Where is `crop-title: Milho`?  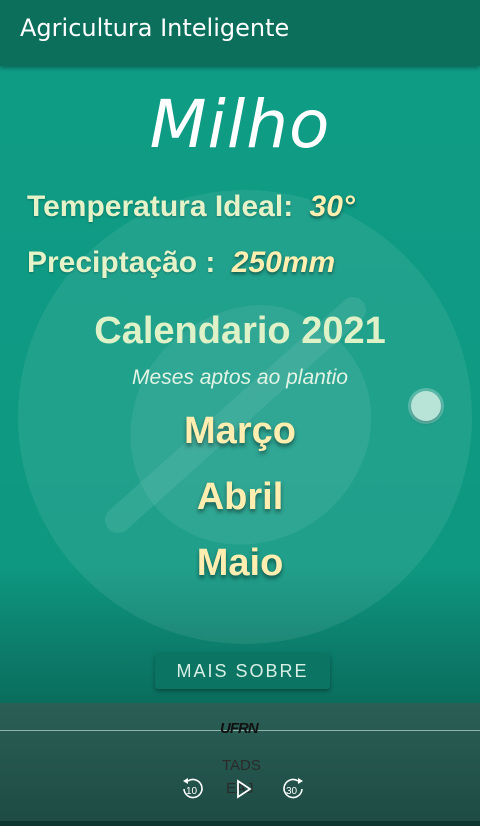
crop-title: Milho is located at coordinates (240, 124).